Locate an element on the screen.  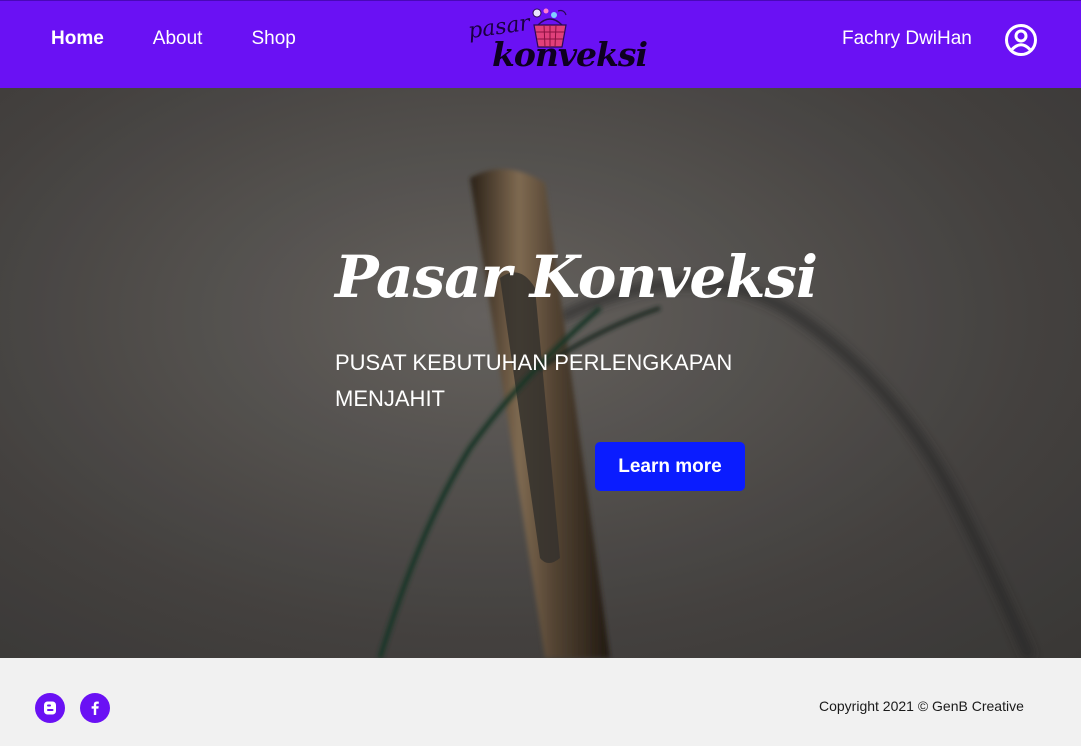
hero-title: Pasar Konveksi is located at coordinates (576, 277).